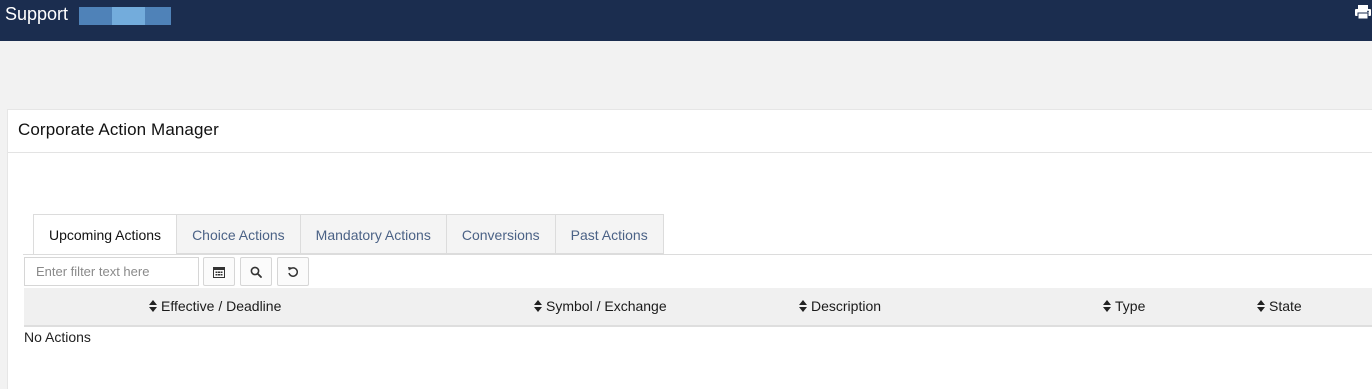 This screenshot has width=1372, height=389. What do you see at coordinates (1130, 306) in the screenshot?
I see `column-label: Type` at bounding box center [1130, 306].